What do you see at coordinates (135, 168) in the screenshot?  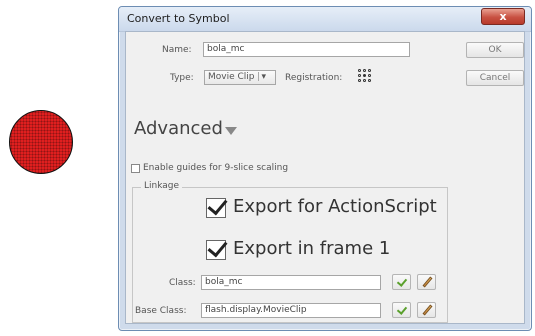 I see `nine-slice-checkbox` at bounding box center [135, 168].